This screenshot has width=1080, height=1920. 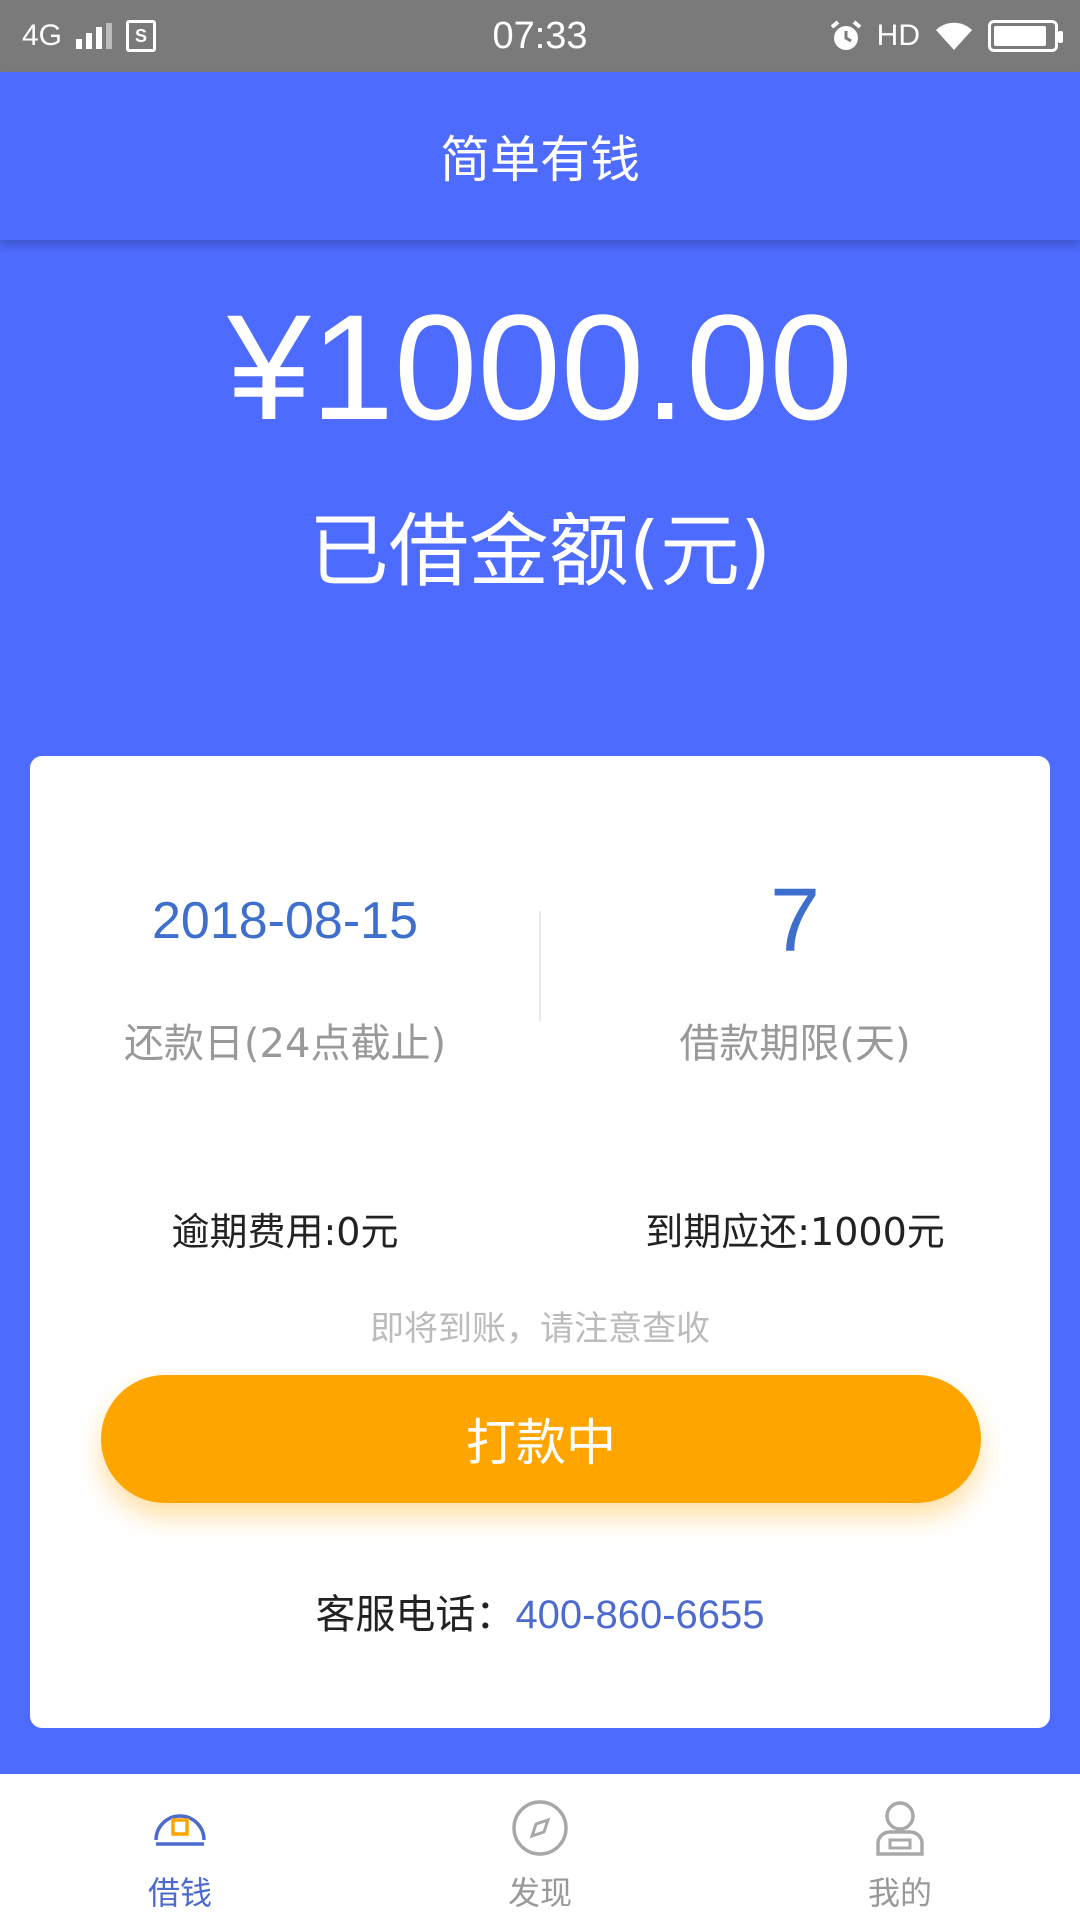 I want to click on status-left: 4G S, so click(x=89, y=36).